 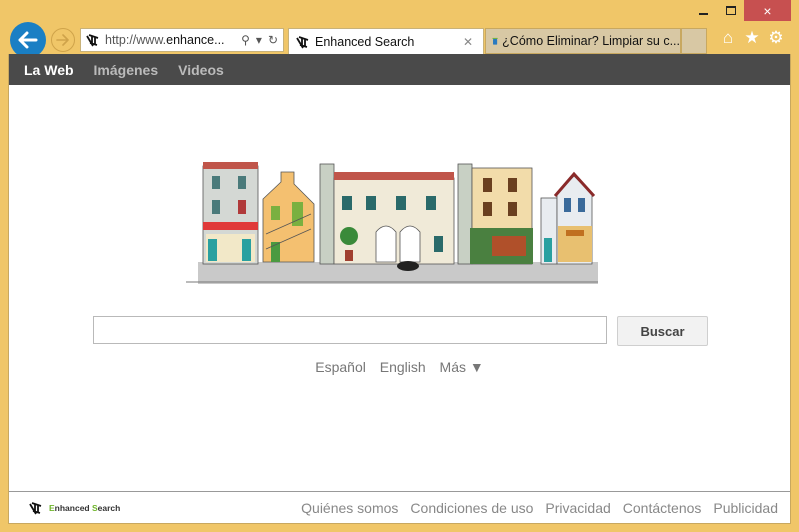 What do you see at coordinates (577, 508) in the screenshot?
I see `footer-link-privacidad: Privacidad` at bounding box center [577, 508].